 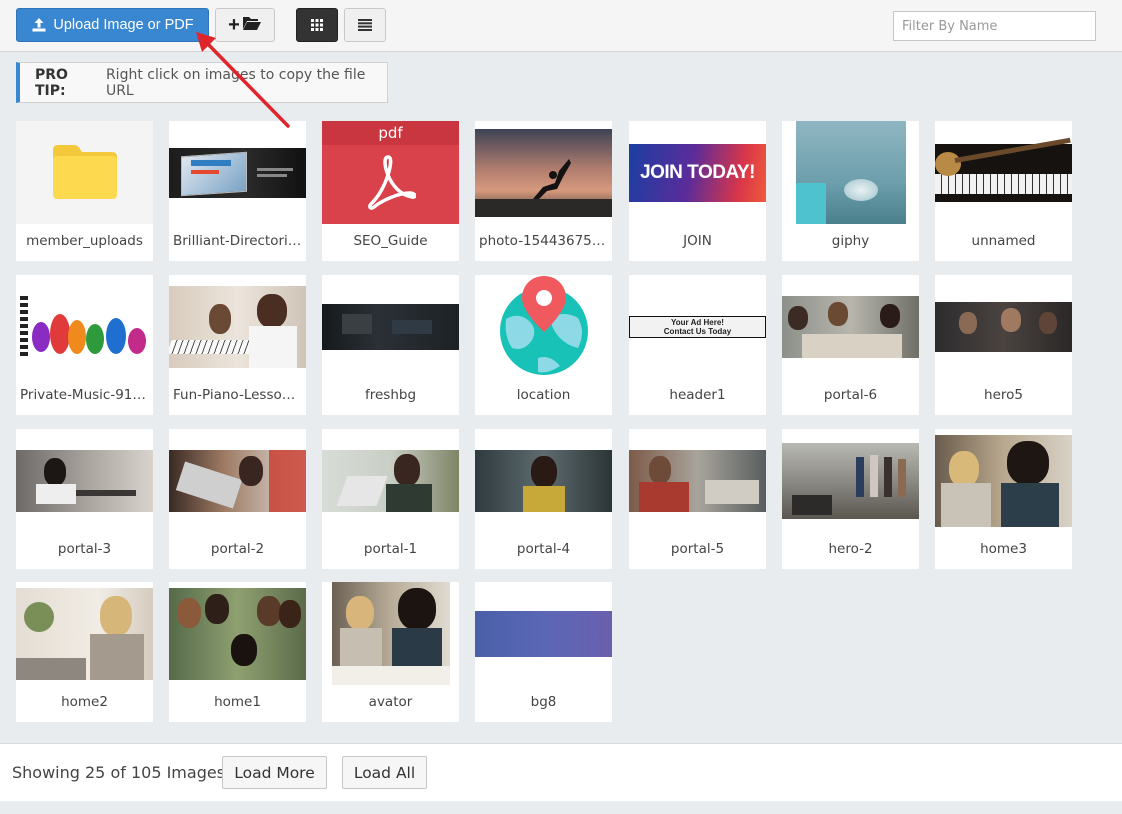 I want to click on tile-thumbnail: pdf, so click(x=390, y=172).